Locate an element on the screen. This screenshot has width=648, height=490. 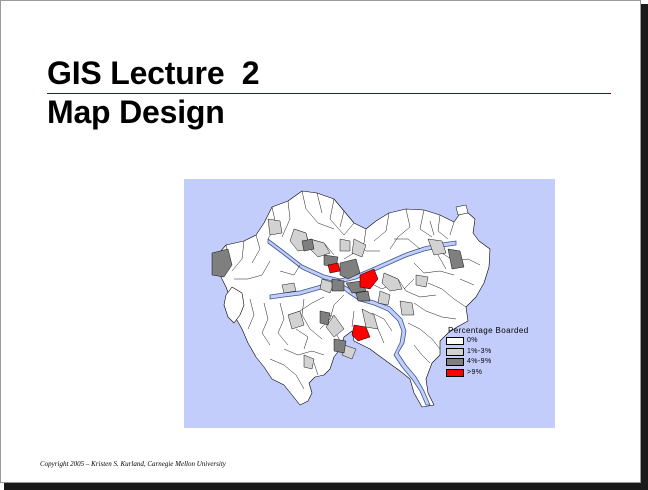
map-legend: Percentage Boarded 0% 1%-3% 4%-9% >9% is located at coordinates (502, 352).